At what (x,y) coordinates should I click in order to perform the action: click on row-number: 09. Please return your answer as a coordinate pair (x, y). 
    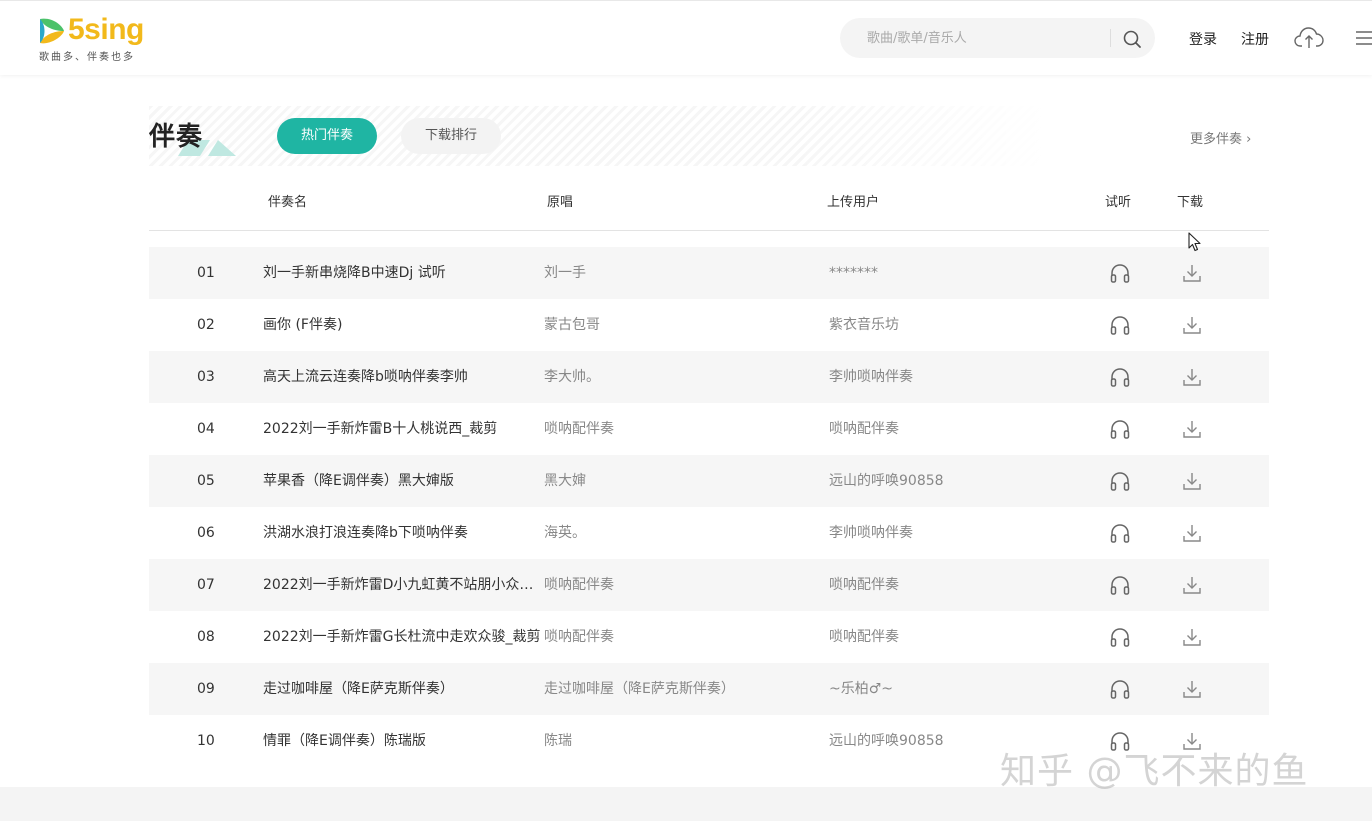
    Looking at the image, I should click on (206, 689).